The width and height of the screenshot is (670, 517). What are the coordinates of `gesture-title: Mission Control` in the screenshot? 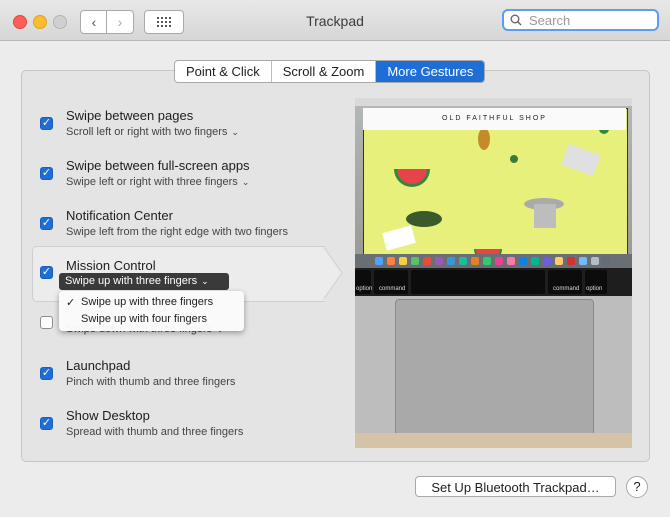 It's located at (111, 265).